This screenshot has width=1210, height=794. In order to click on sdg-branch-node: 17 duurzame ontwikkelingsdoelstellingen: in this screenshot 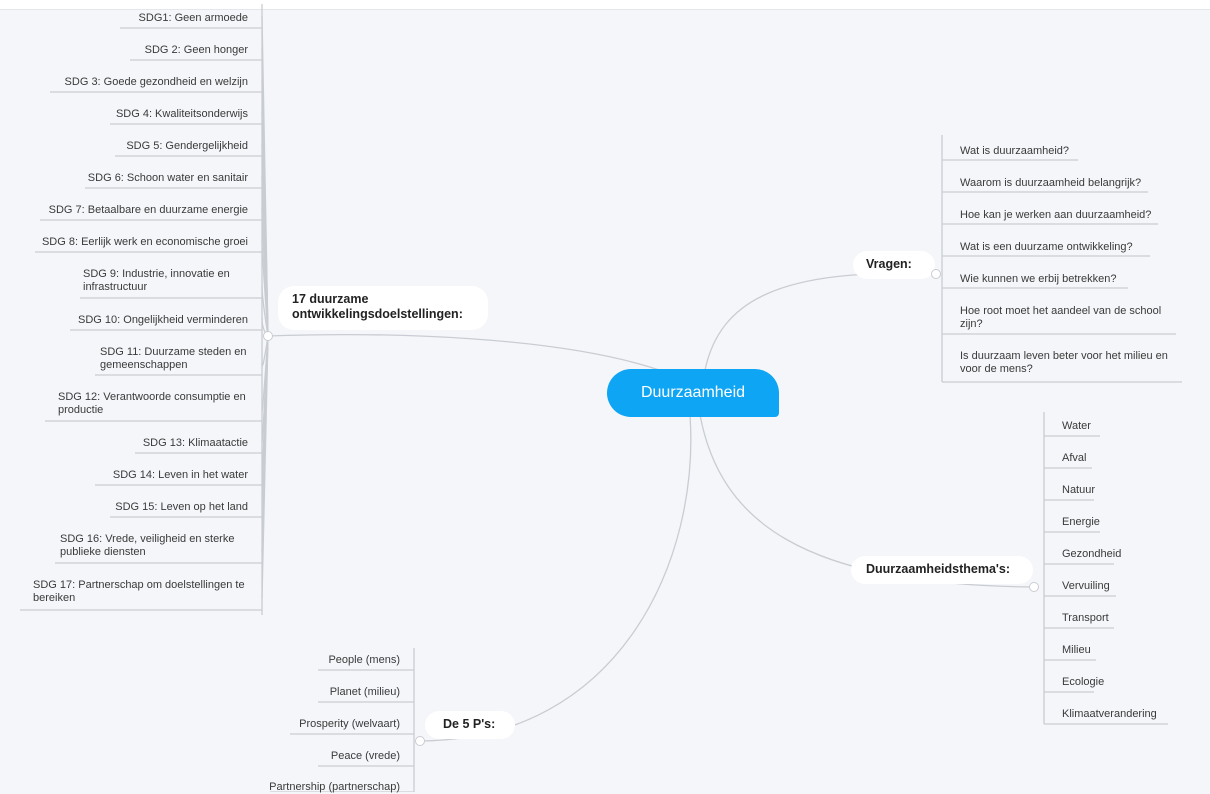, I will do `click(383, 308)`.